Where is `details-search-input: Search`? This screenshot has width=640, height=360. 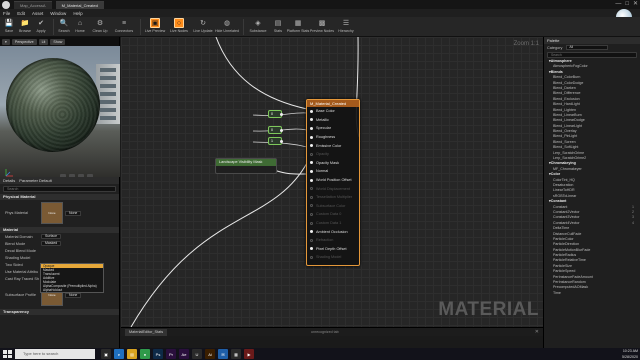 details-search-input: Search is located at coordinates (59, 189).